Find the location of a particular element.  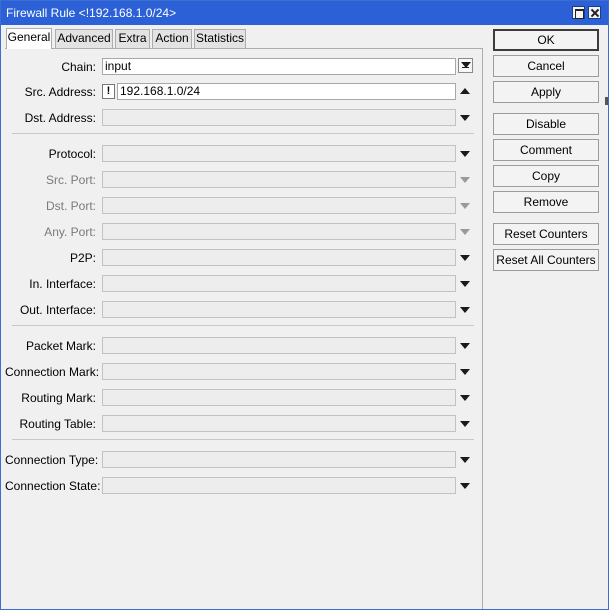

connection-state-input is located at coordinates (279, 485).